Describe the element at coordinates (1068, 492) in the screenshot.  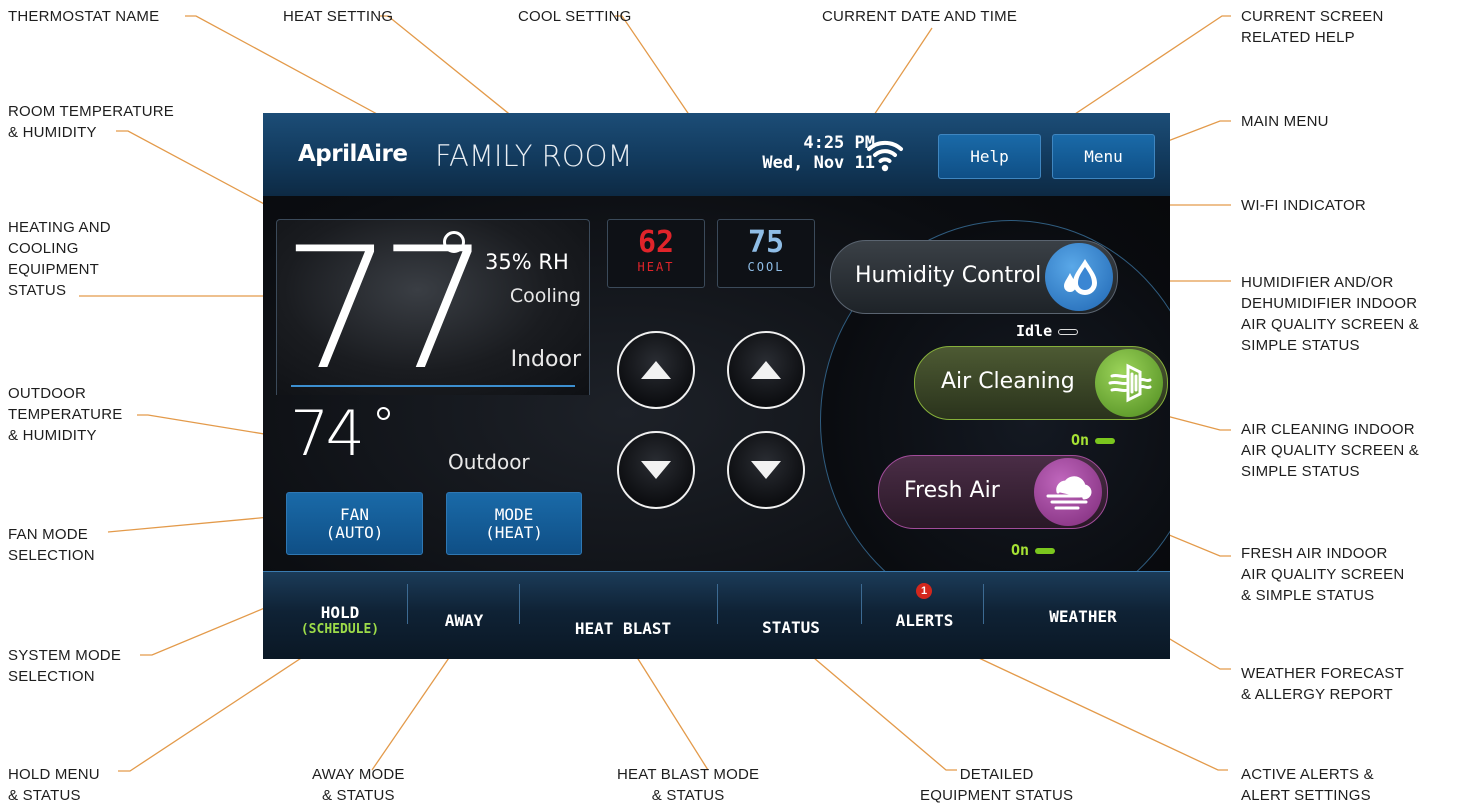
I see `cloud-wind-icon` at that location.